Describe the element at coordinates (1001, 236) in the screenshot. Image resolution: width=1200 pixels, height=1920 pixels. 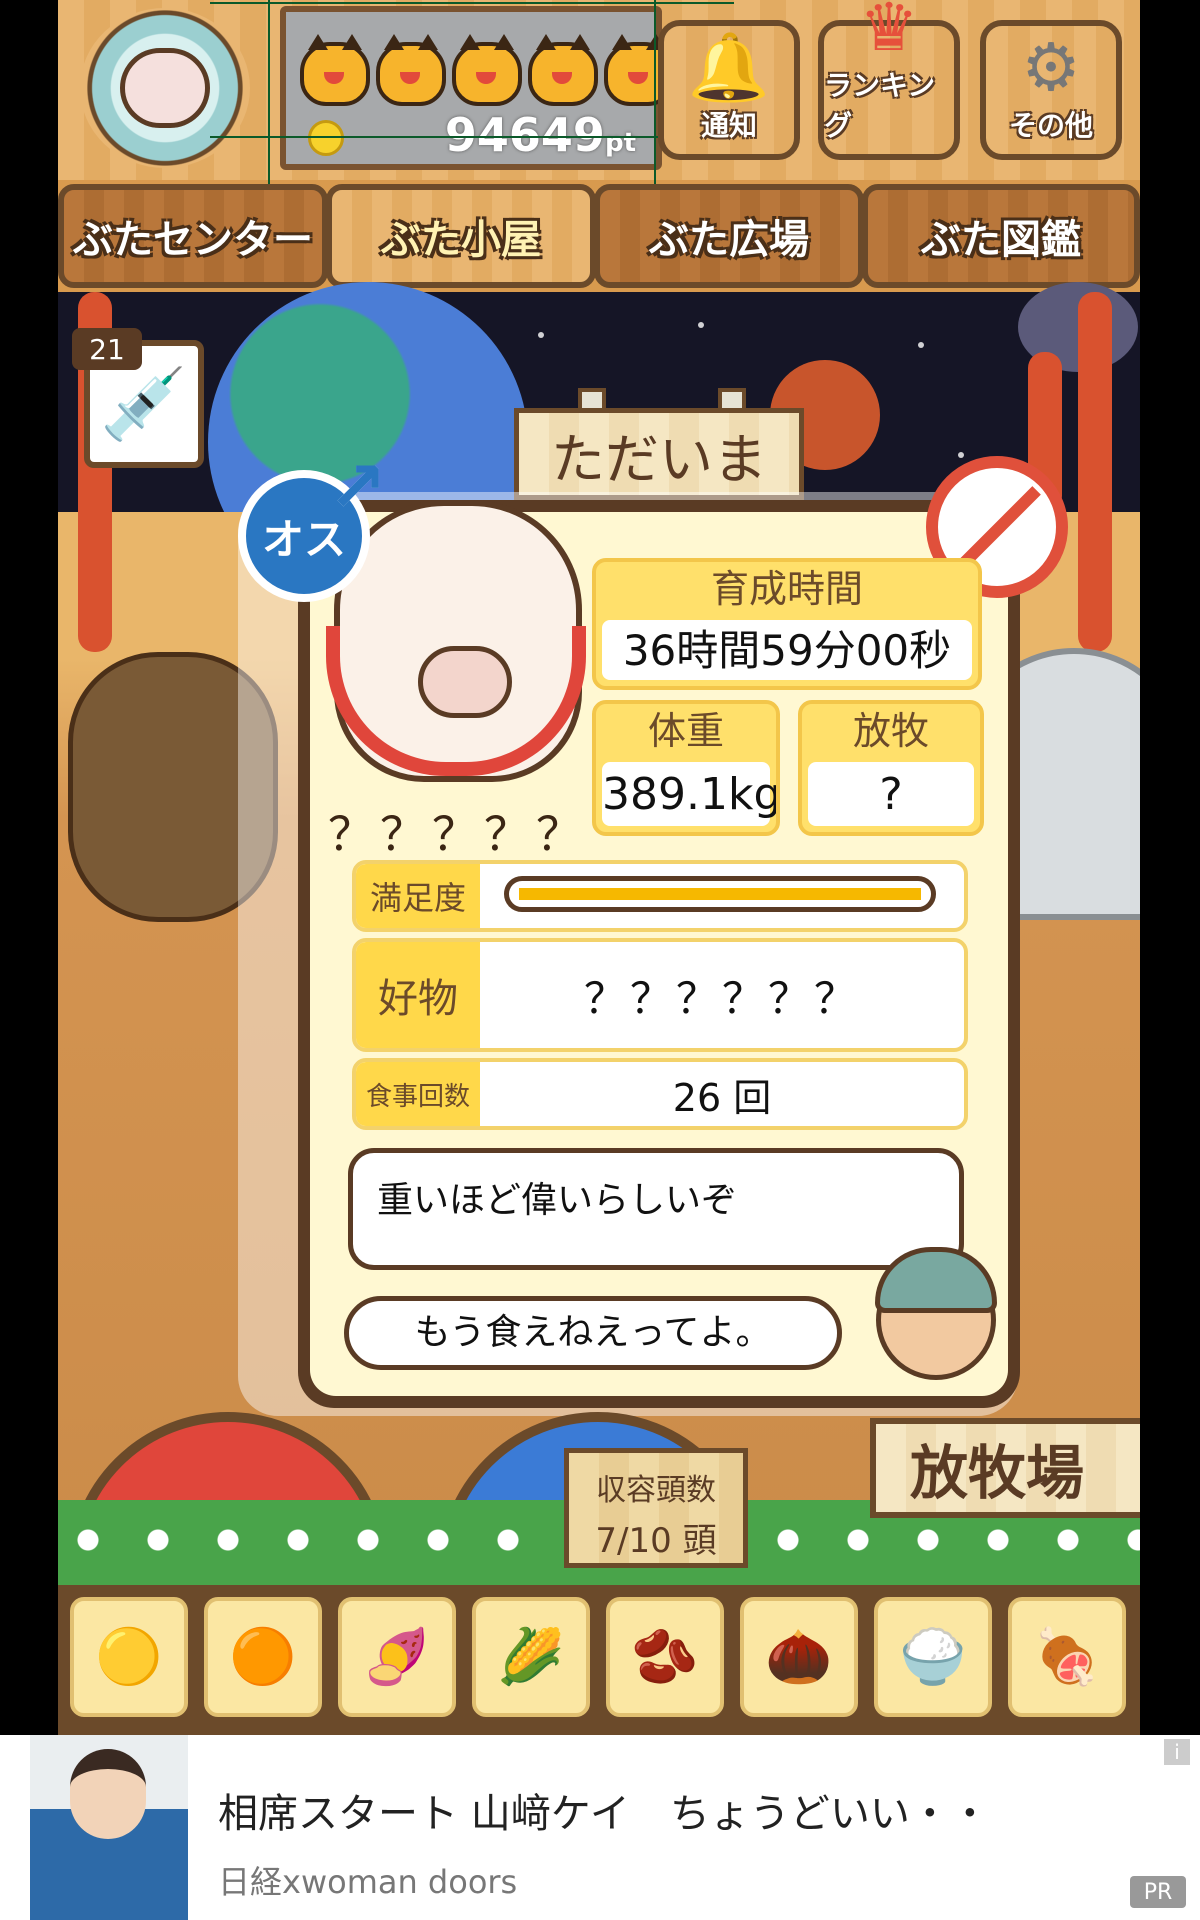
I see `tab-pig-encyclopedia: ぶた図鑑` at that location.